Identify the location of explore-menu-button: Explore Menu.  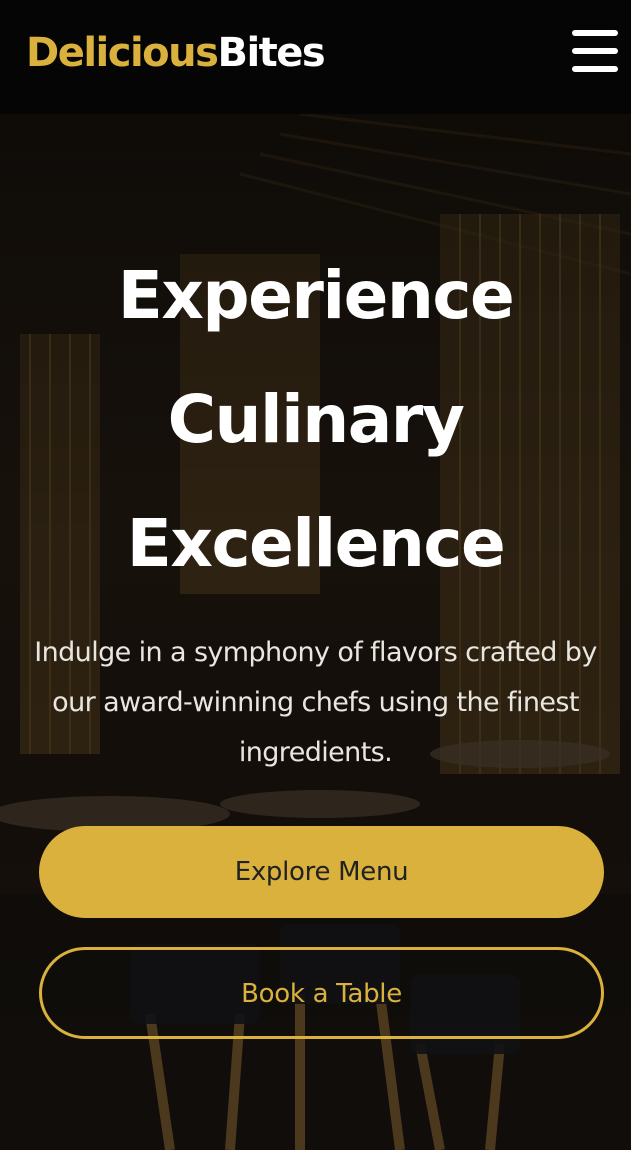
(321, 872).